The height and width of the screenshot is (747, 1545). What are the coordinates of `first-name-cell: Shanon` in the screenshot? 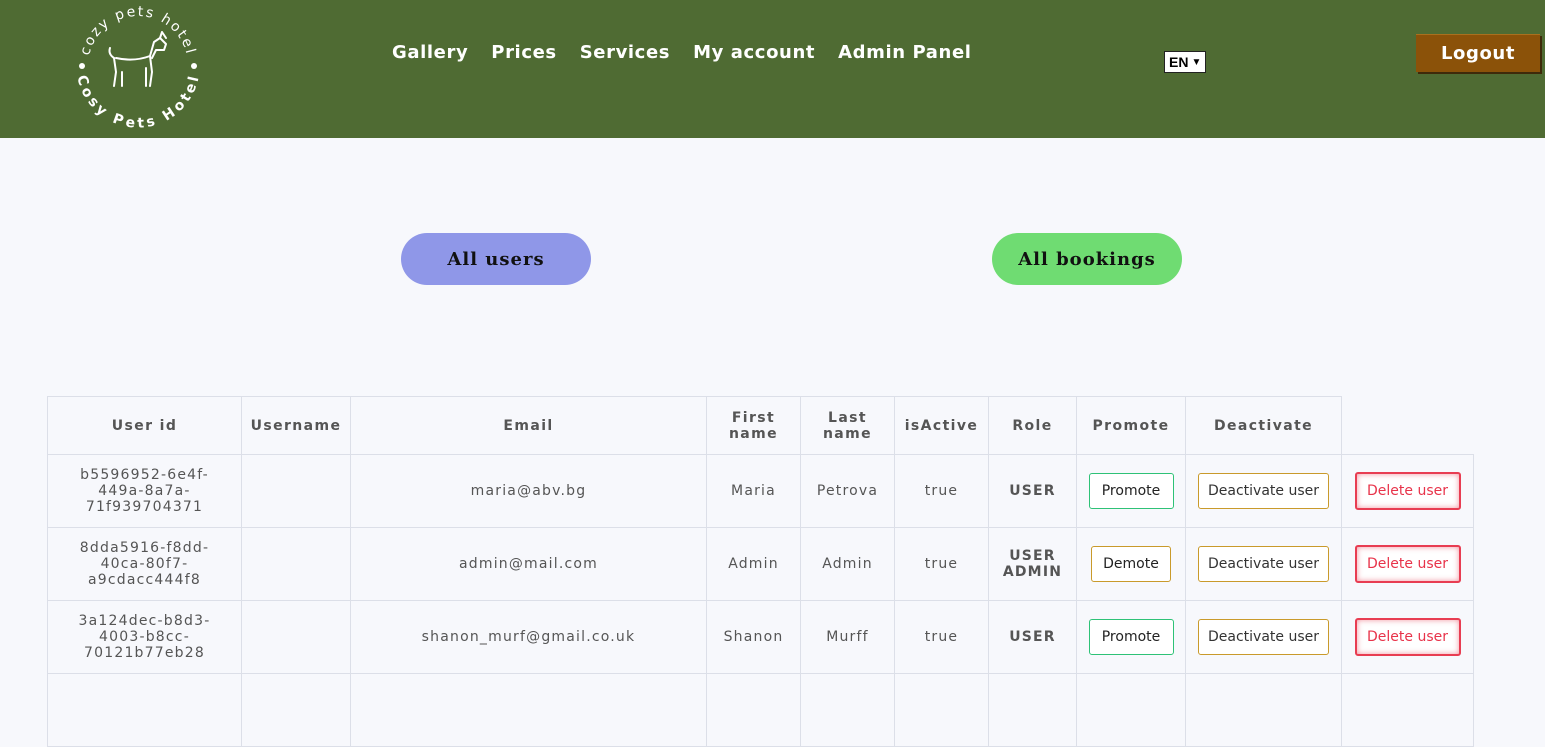 It's located at (753, 637).